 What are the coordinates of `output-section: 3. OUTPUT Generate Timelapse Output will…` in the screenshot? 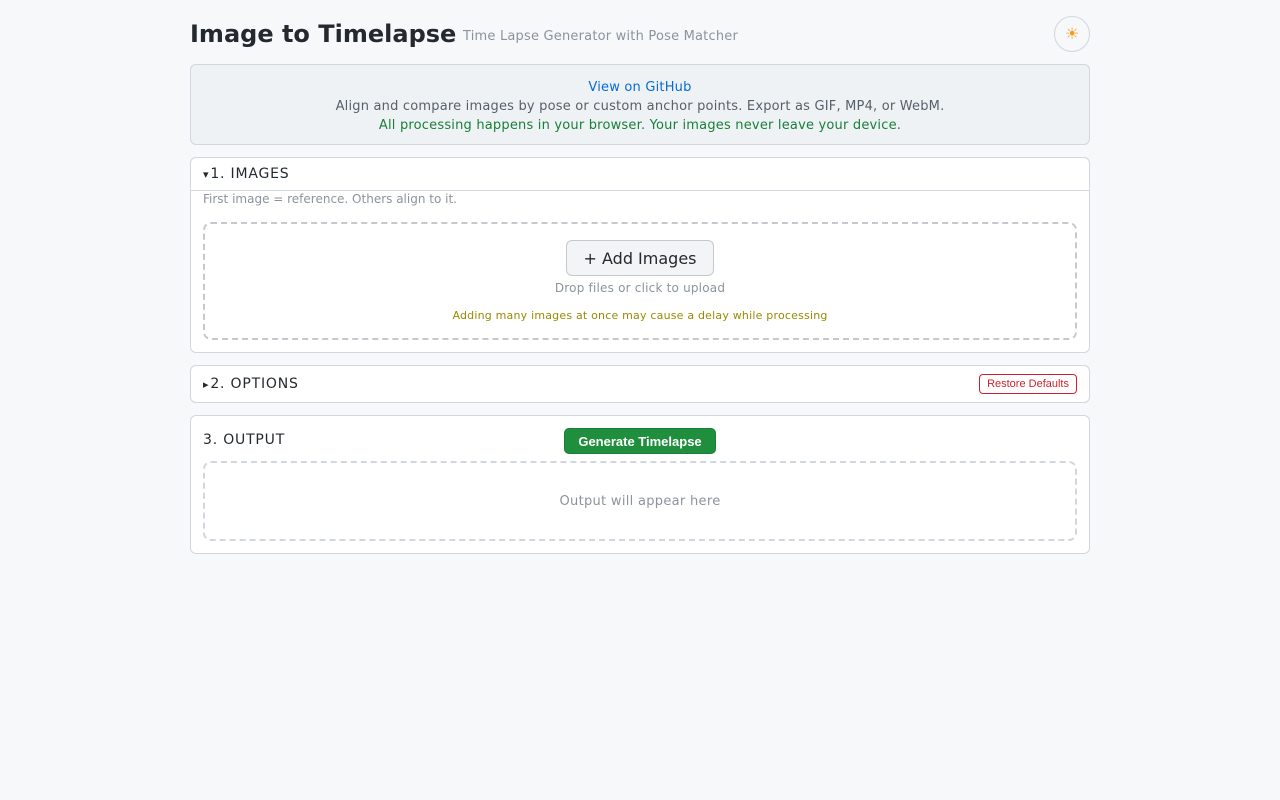 It's located at (640, 484).